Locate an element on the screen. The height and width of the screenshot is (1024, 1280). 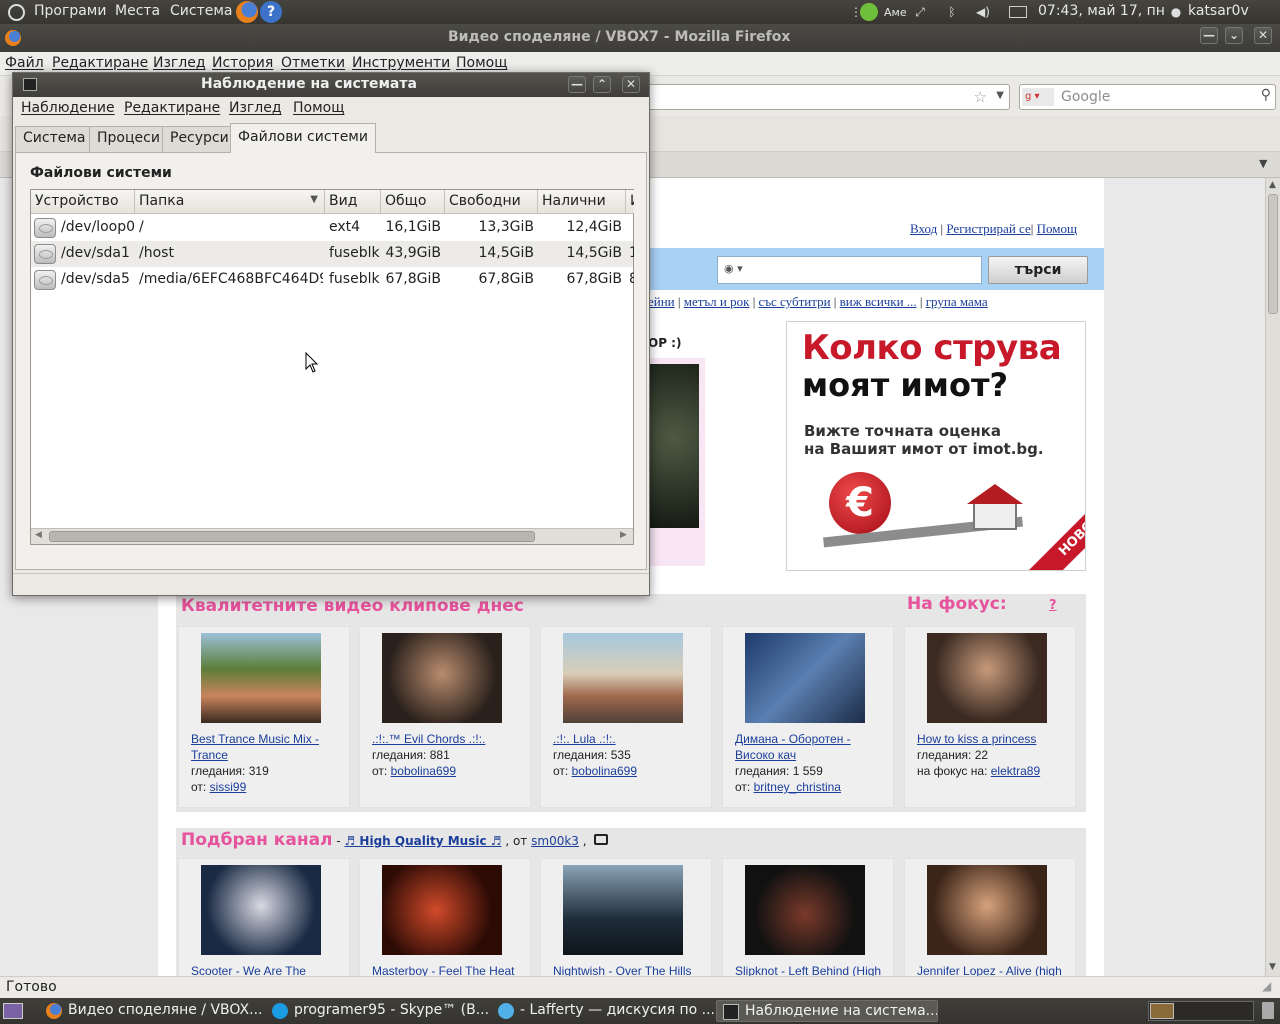
tab-system: Система is located at coordinates (54, 139).